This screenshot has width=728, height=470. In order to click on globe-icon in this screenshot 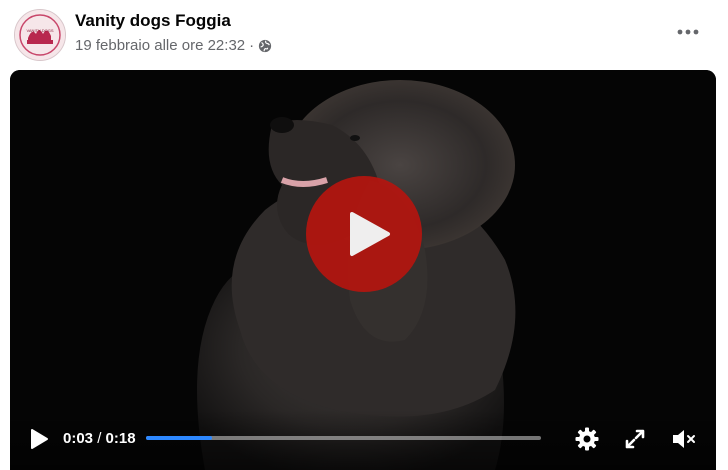, I will do `click(265, 46)`.